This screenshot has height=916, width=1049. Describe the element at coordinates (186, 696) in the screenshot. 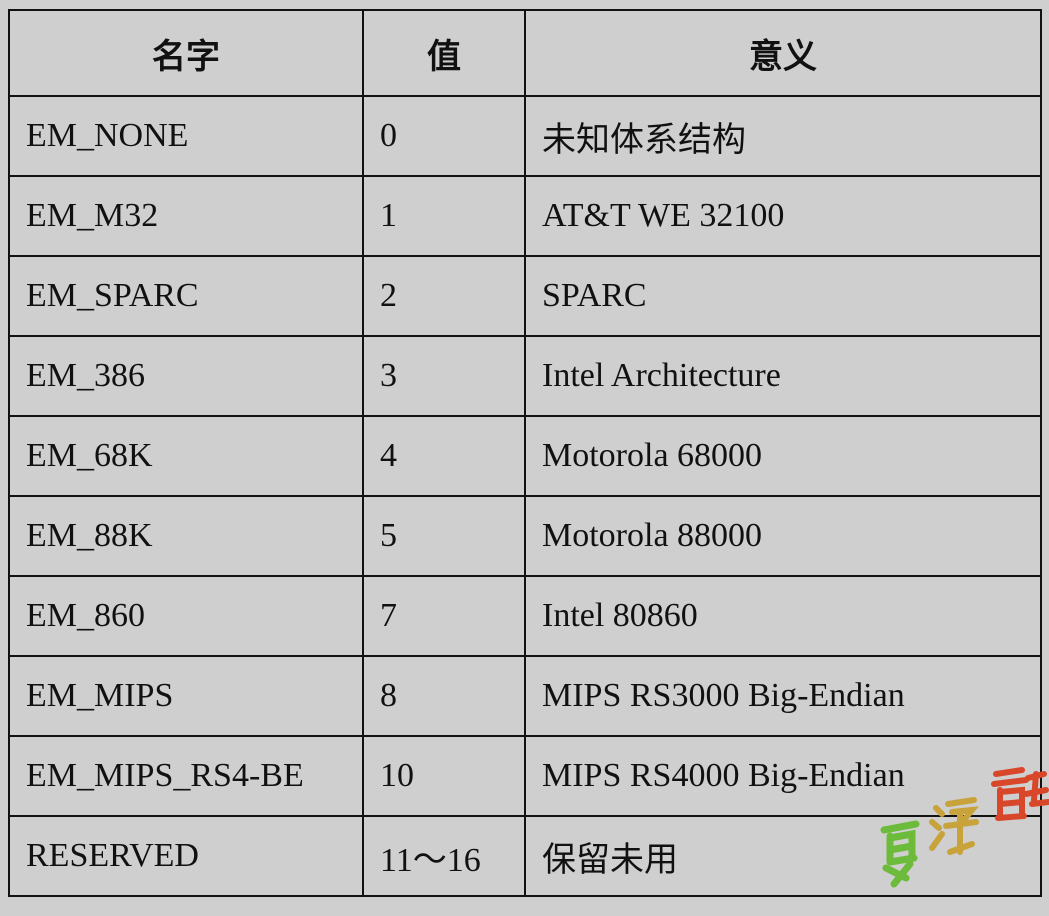

I see `cell-name: EM_MIPS` at that location.